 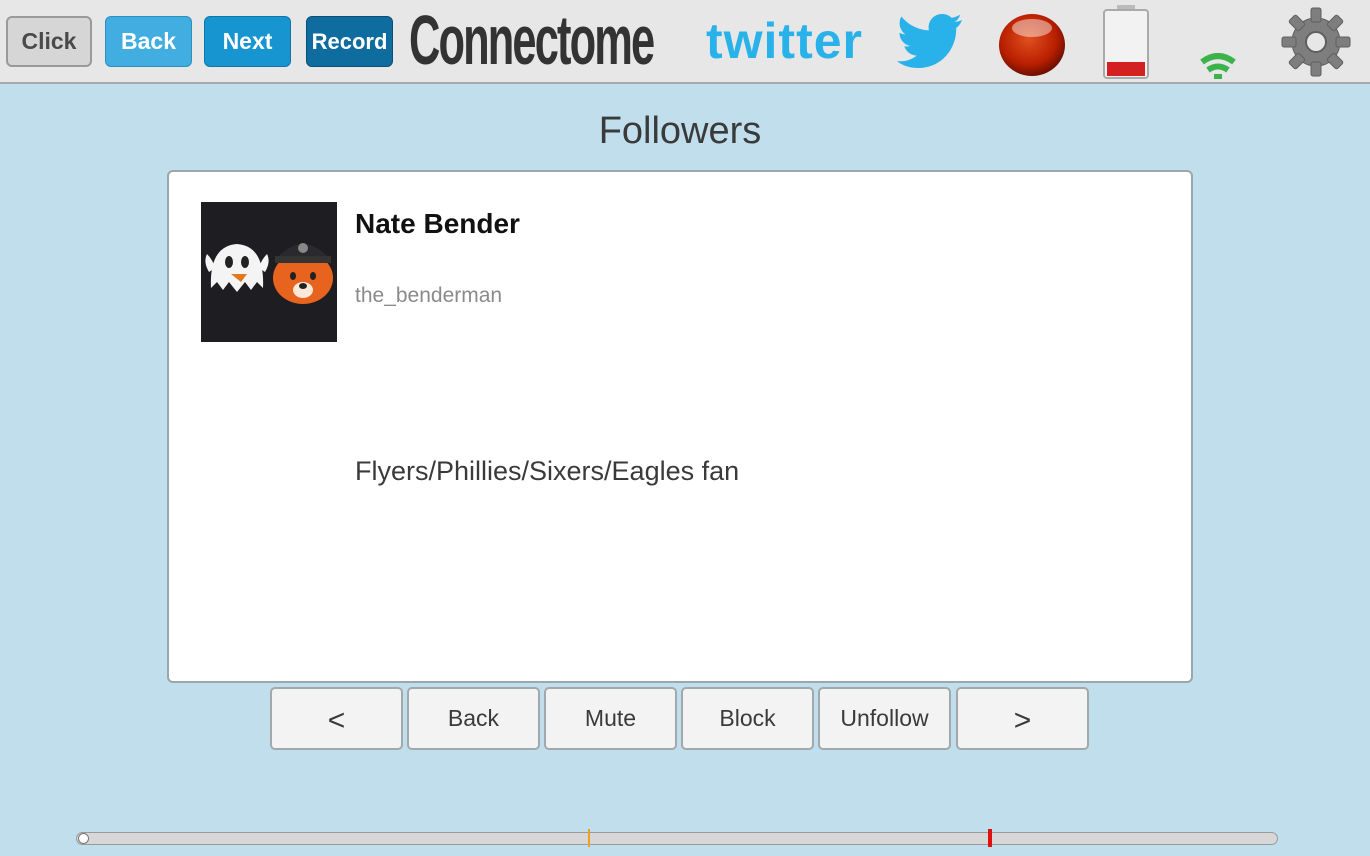 What do you see at coordinates (148, 41) in the screenshot?
I see `back-button: Back` at bounding box center [148, 41].